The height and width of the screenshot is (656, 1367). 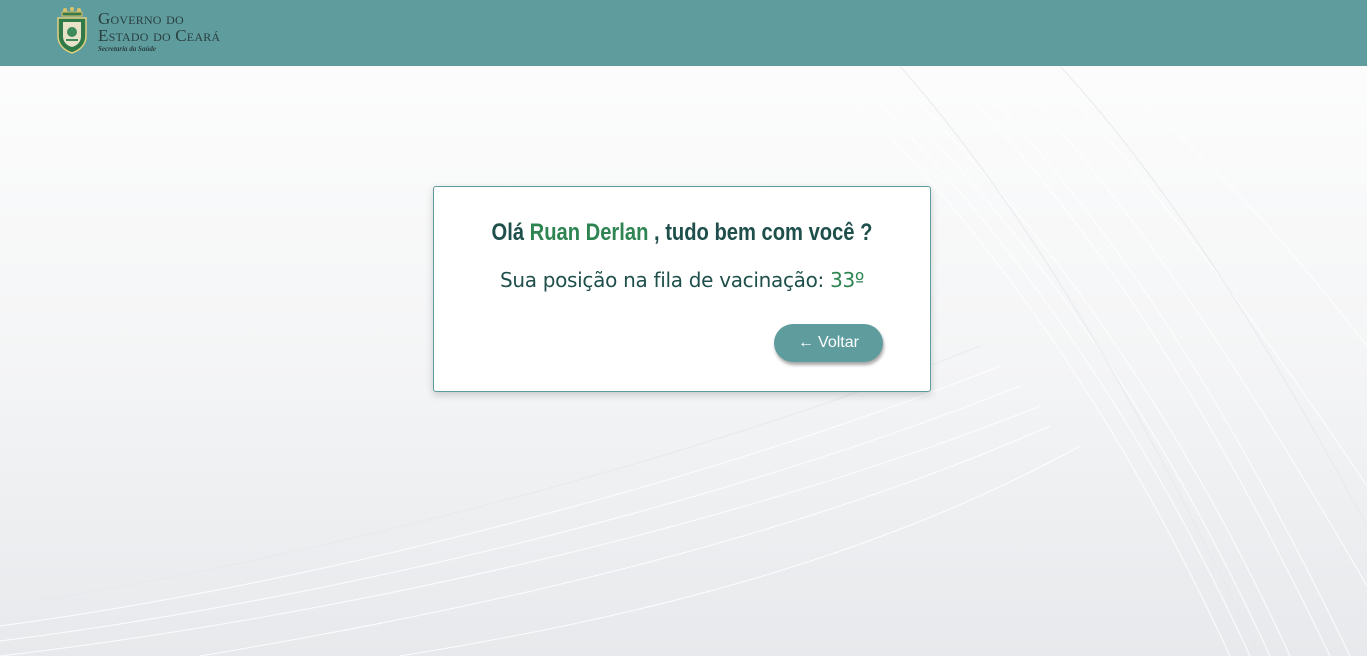 What do you see at coordinates (847, 280) in the screenshot?
I see `queue-position-value: 33º` at bounding box center [847, 280].